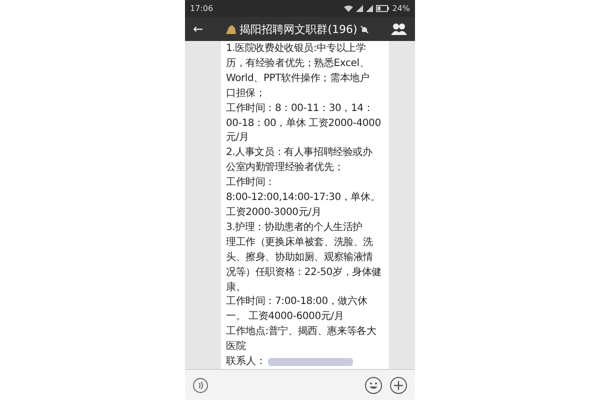  I want to click on message-text: 3.护理：协助患者的个人生活护, so click(295, 227).